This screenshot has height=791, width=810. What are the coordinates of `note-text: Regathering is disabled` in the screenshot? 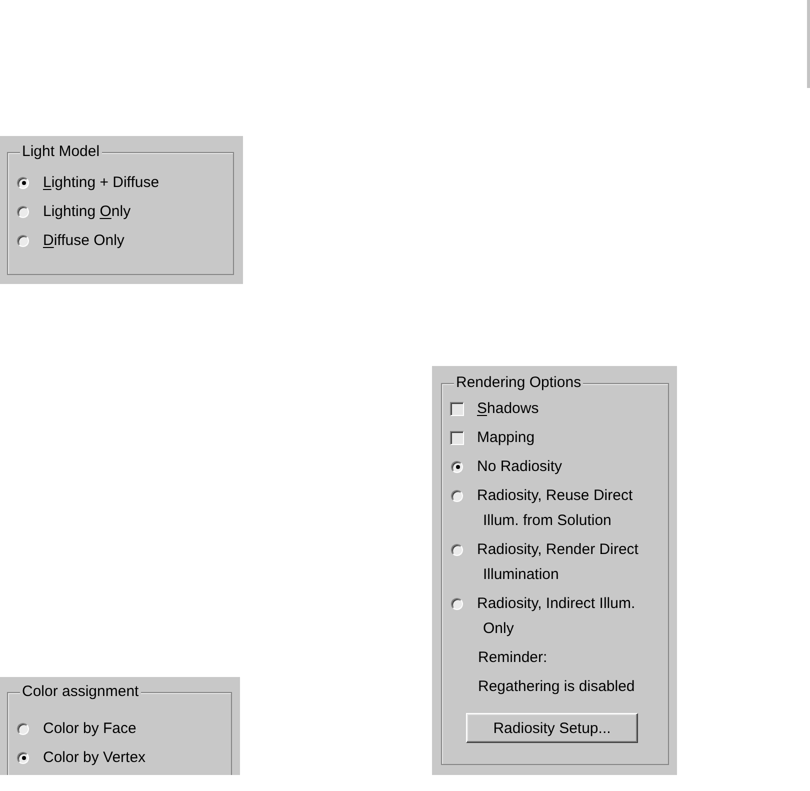 It's located at (556, 687).